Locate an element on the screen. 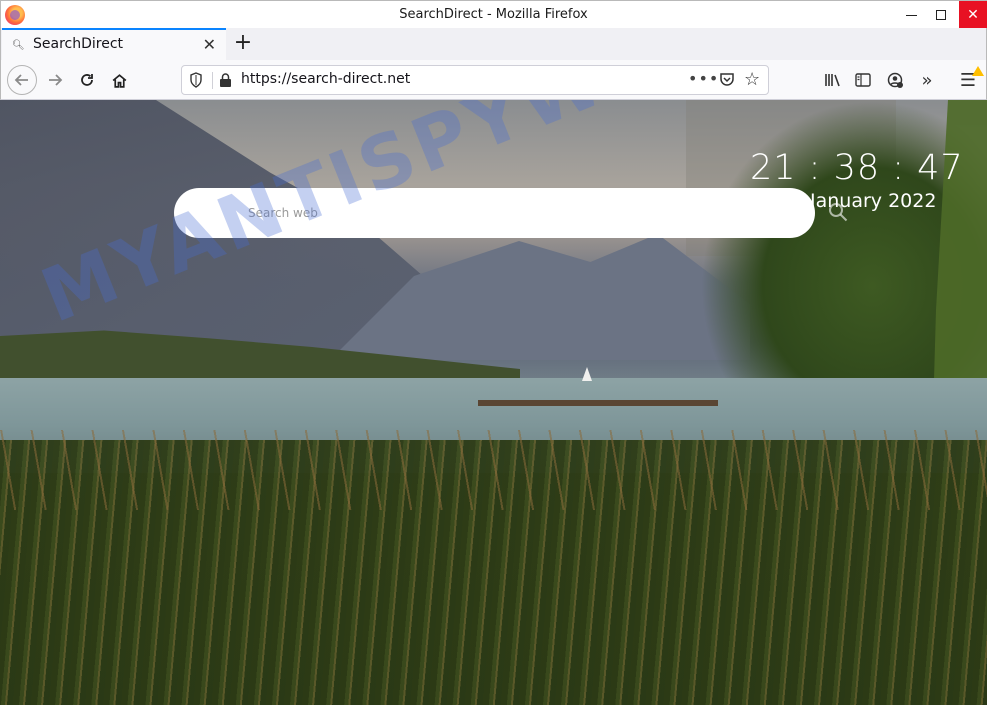  background-pier is located at coordinates (598, 403).